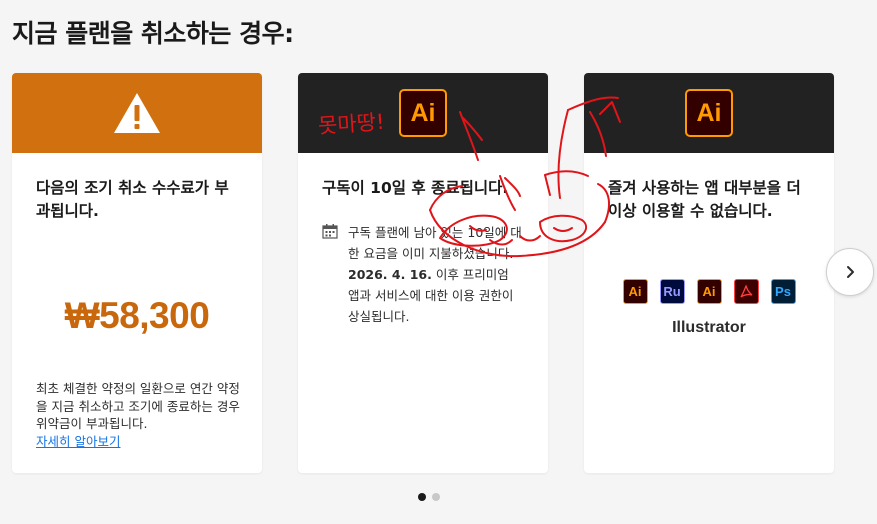  What do you see at coordinates (137, 315) in the screenshot?
I see `fee-amount: ₩58,300` at bounding box center [137, 315].